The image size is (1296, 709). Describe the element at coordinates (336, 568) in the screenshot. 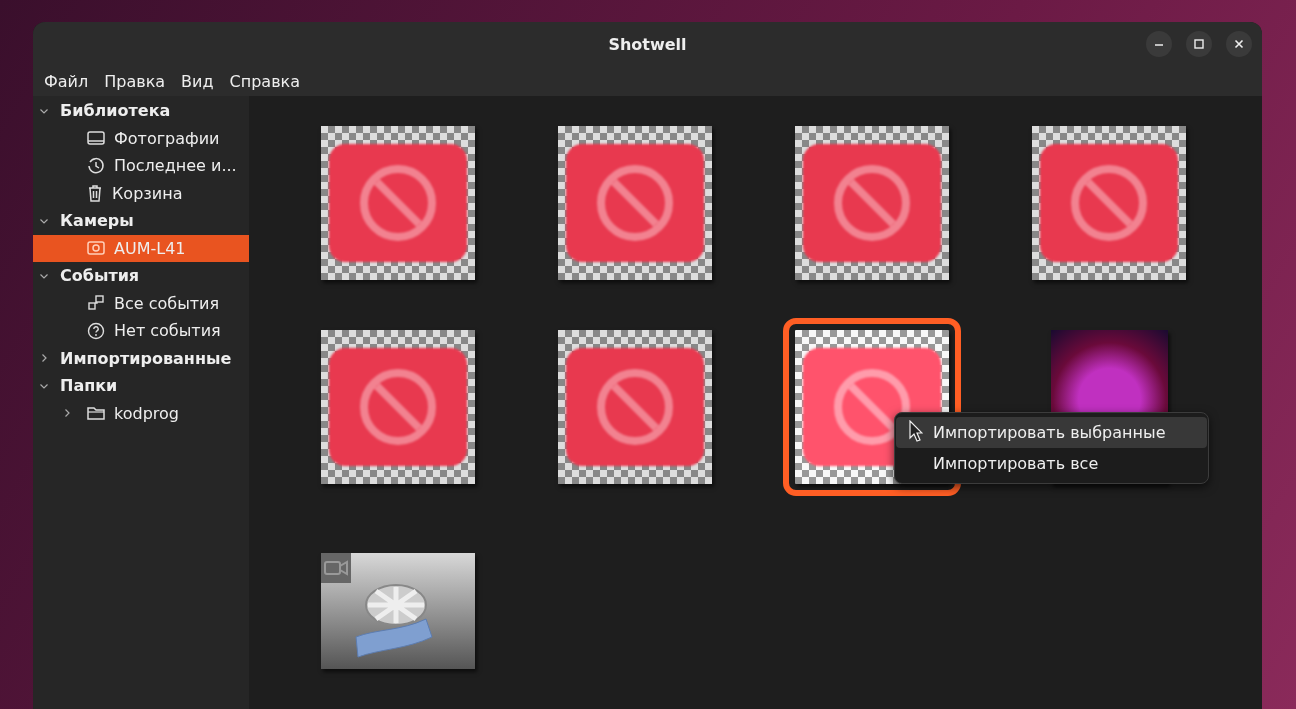

I see `video-camera-icon` at that location.